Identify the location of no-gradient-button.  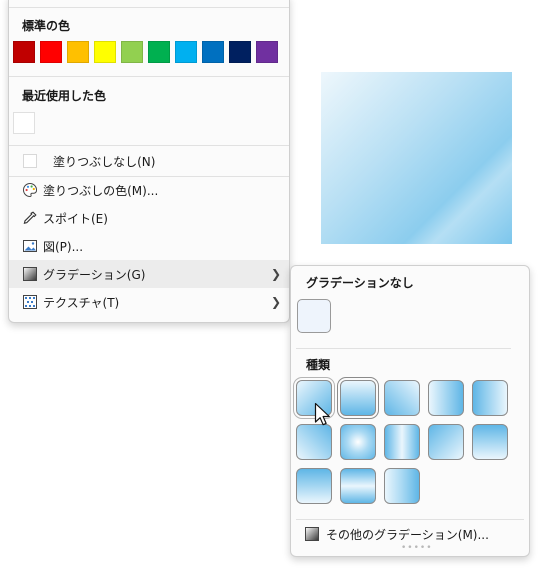
(314, 316).